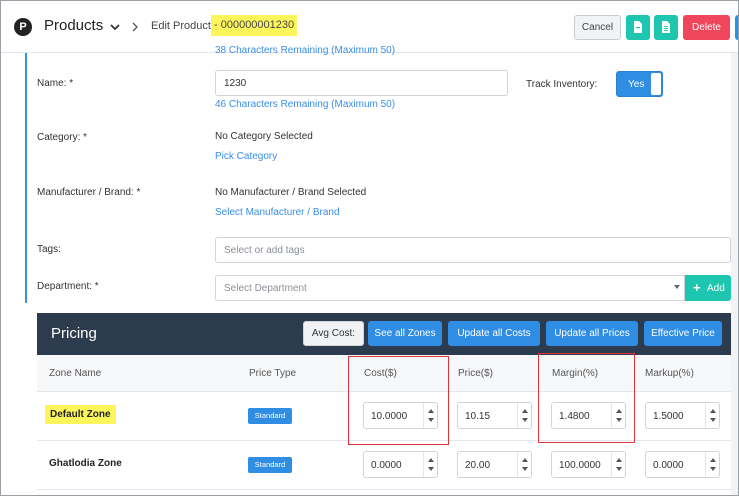 This screenshot has width=739, height=496. Describe the element at coordinates (586, 398) in the screenshot. I see `margin-annotation-box` at that location.